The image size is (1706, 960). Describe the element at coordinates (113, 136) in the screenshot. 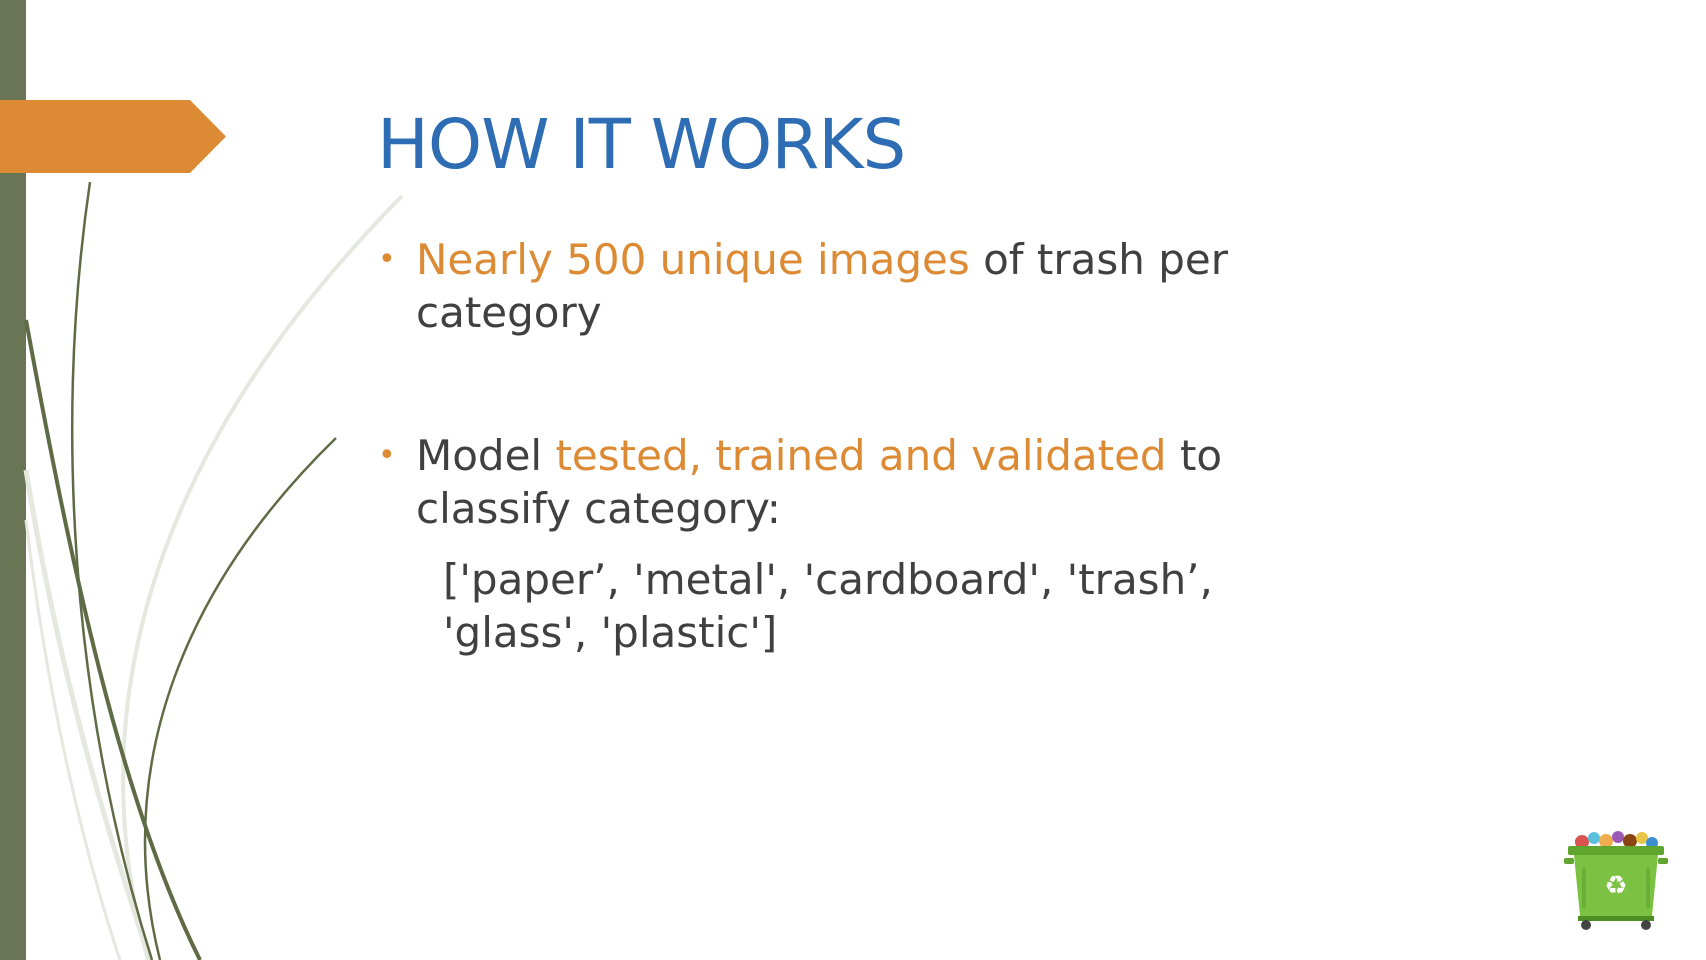

I see `arrow-tab-decoration` at that location.